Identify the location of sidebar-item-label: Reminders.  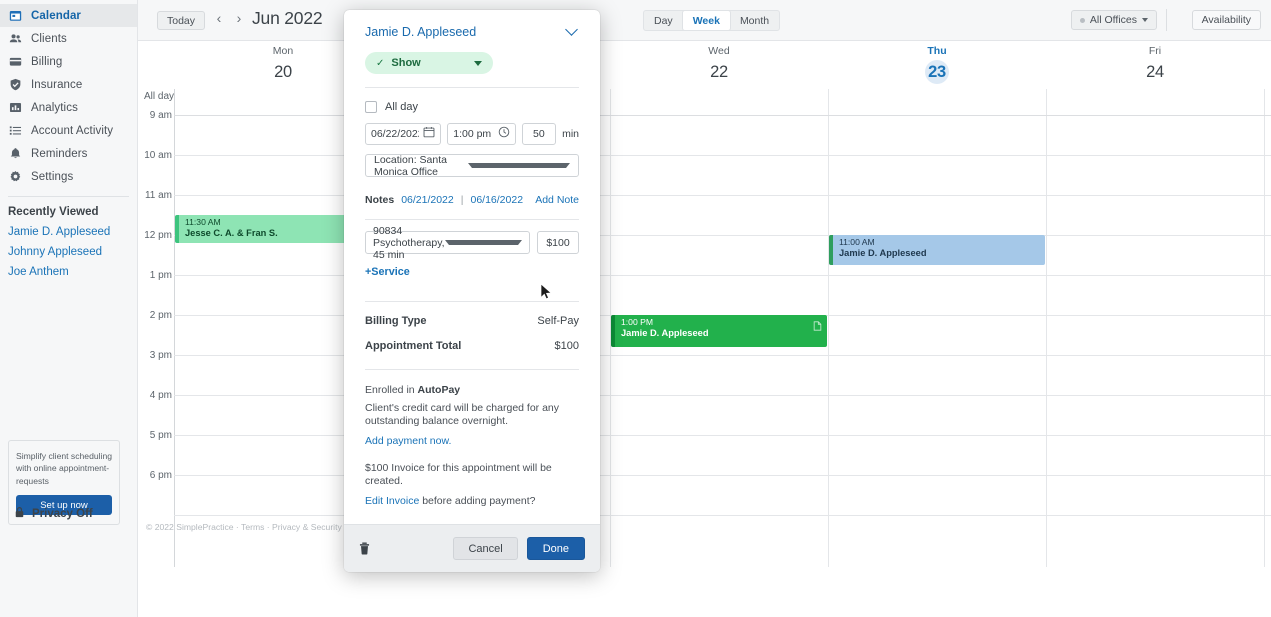
(59, 153).